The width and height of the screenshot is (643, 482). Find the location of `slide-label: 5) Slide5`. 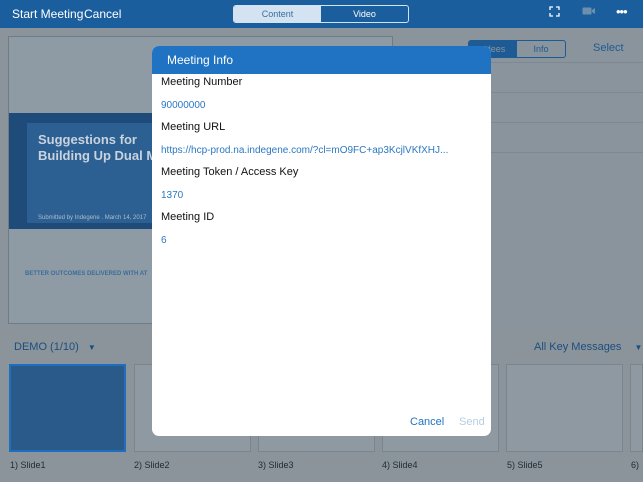

slide-label: 5) Slide5 is located at coordinates (525, 465).